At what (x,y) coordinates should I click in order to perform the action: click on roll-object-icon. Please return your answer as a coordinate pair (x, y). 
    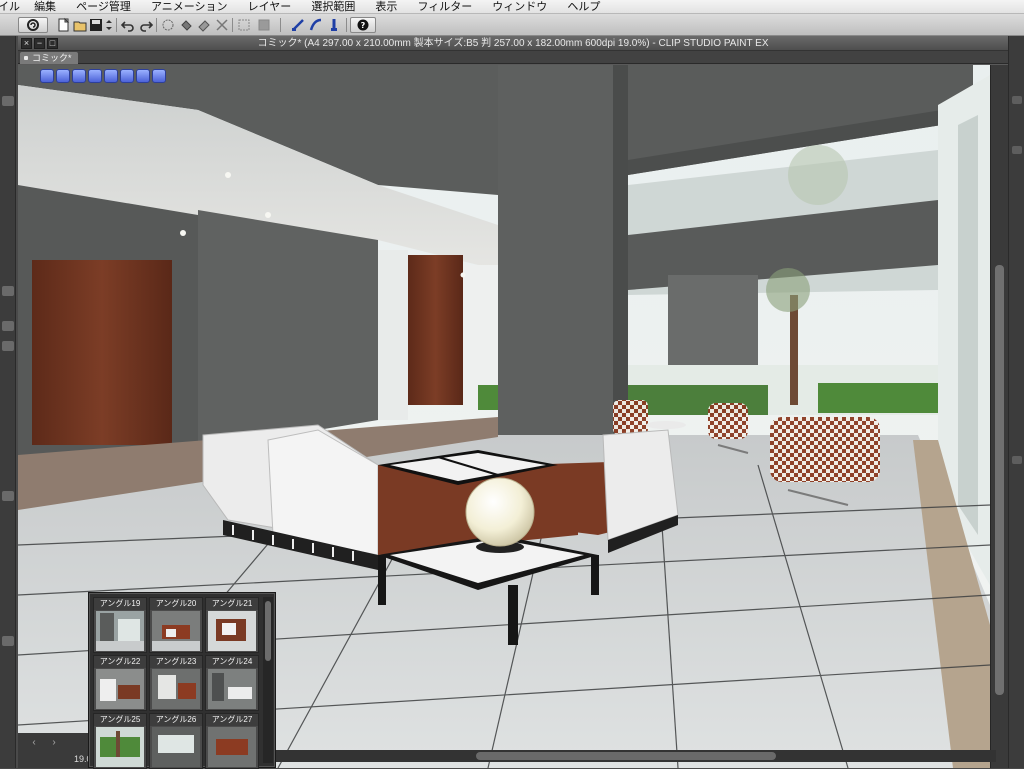
    Looking at the image, I should click on (159, 76).